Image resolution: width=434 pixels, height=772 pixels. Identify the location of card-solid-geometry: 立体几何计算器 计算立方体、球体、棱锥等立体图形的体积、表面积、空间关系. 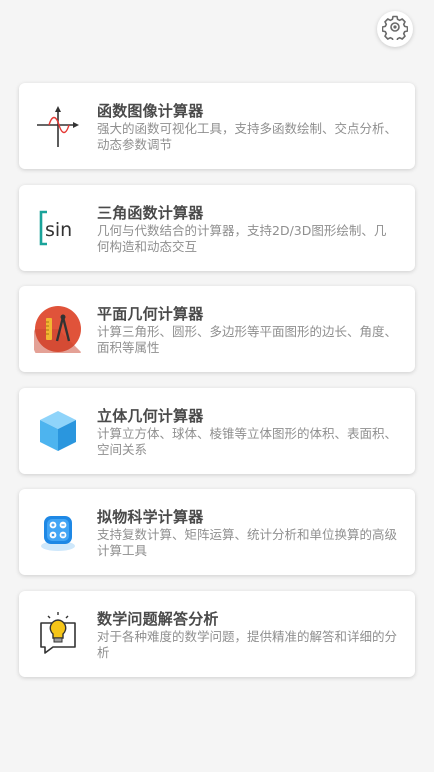
(217, 430).